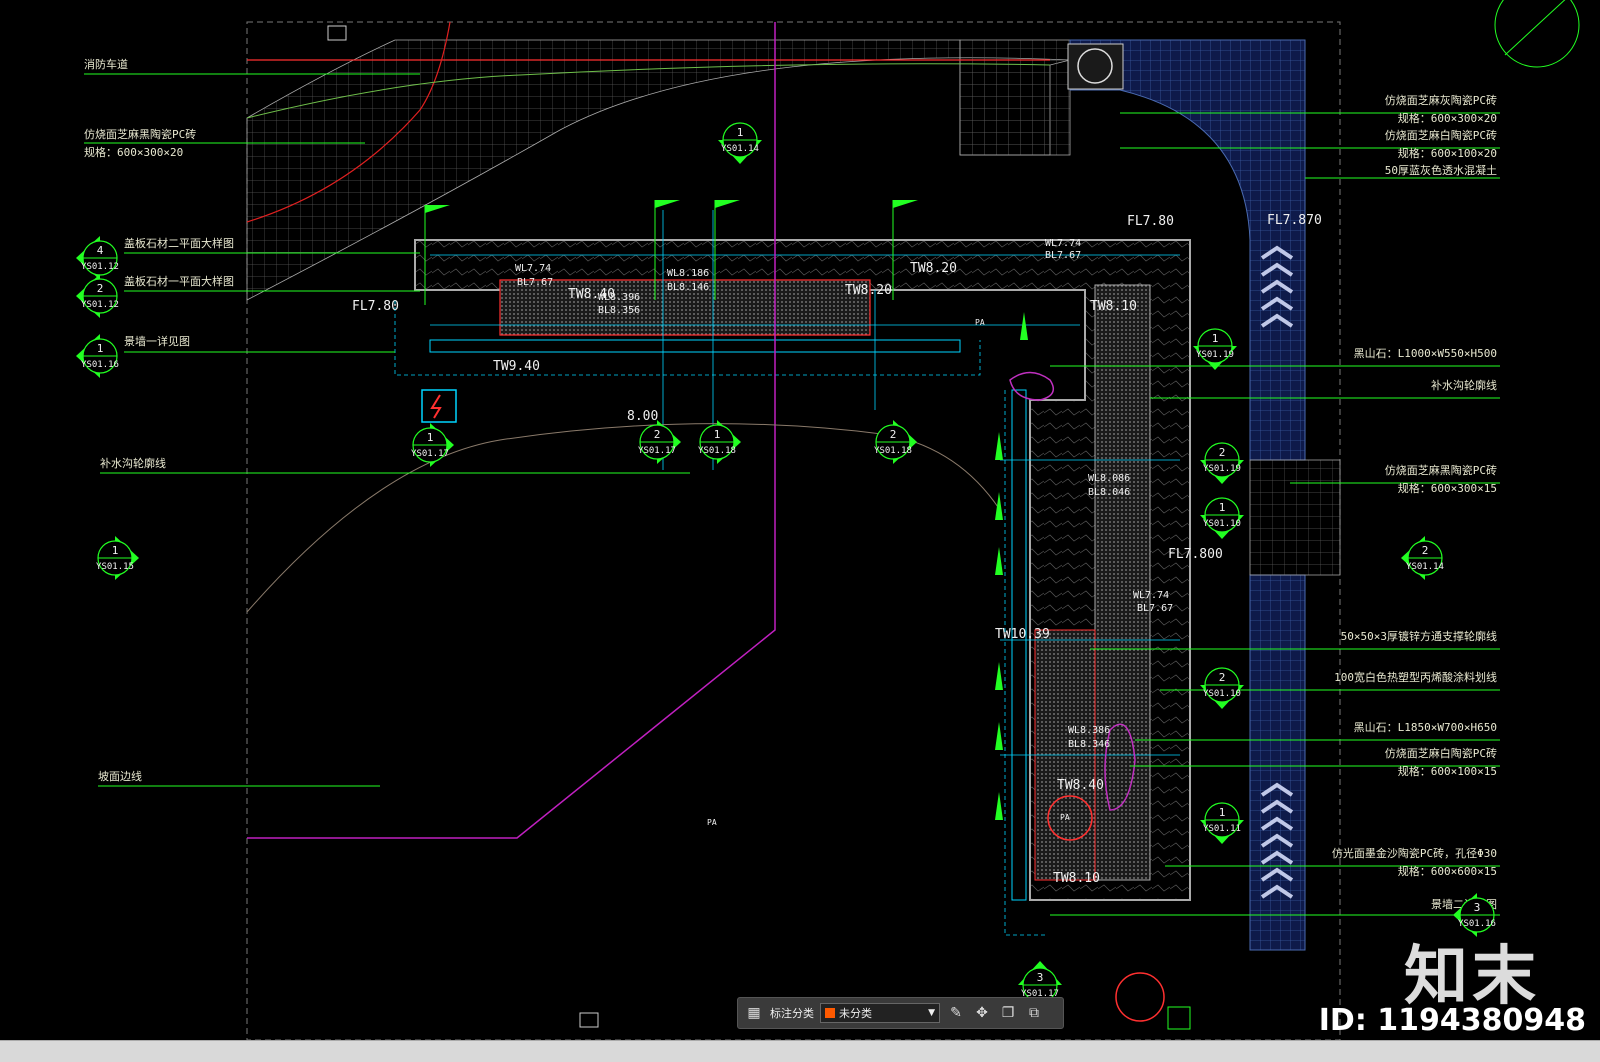 The width and height of the screenshot is (1600, 1062). I want to click on section-marker-ref-2: YS01.12, so click(100, 305).